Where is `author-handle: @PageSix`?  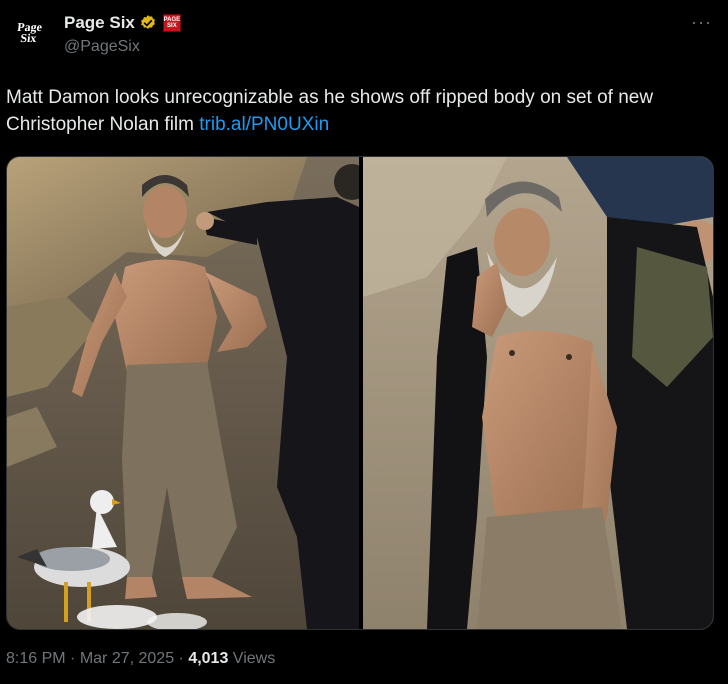 author-handle: @PageSix is located at coordinates (102, 47).